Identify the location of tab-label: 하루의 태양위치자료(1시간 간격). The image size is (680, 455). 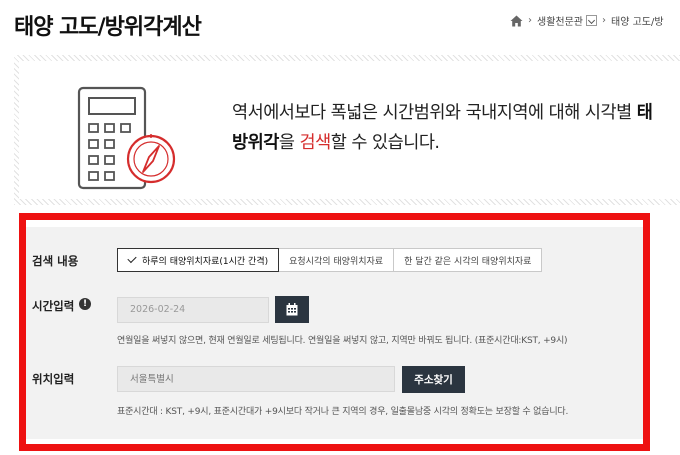
(205, 261).